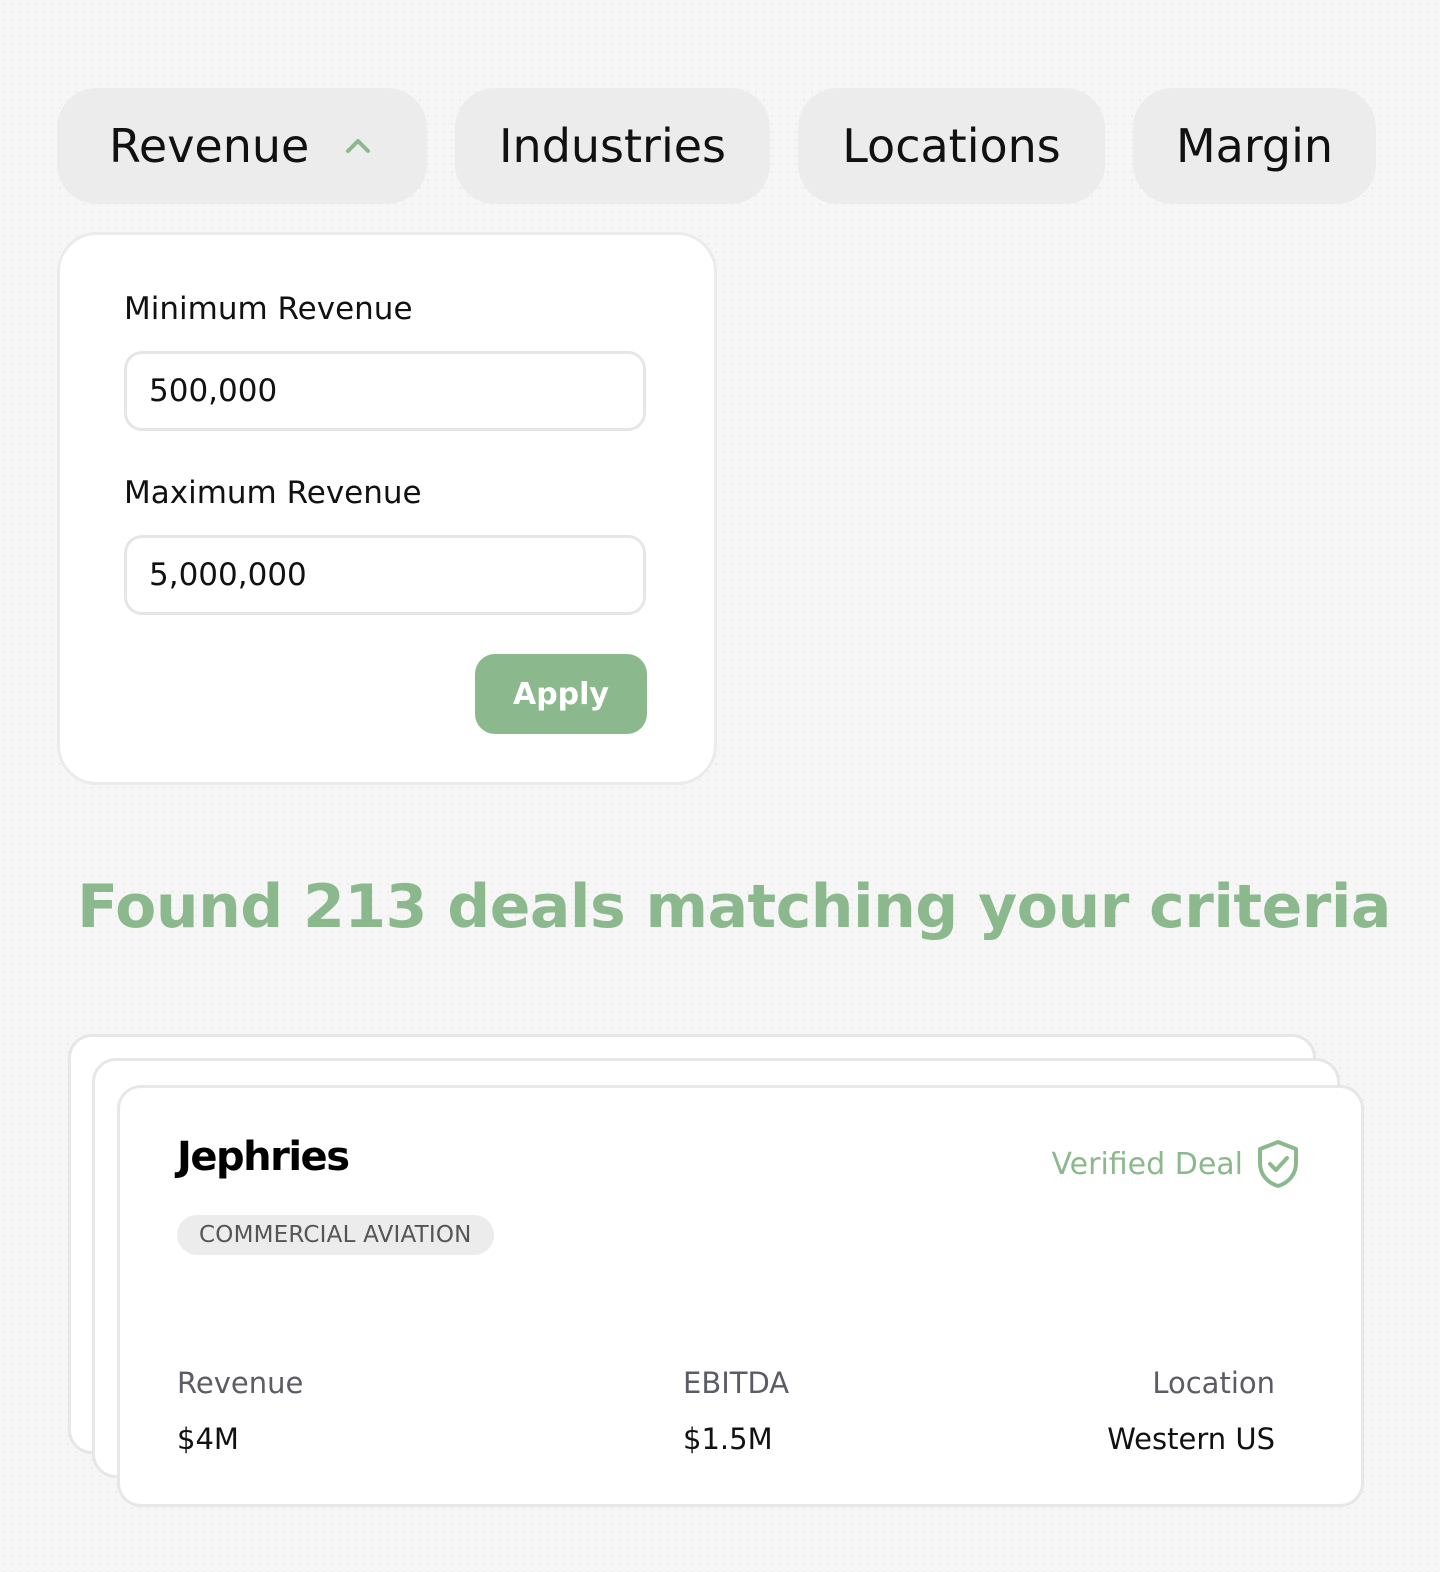  I want to click on location-metric-label: Location, so click(1213, 1383).